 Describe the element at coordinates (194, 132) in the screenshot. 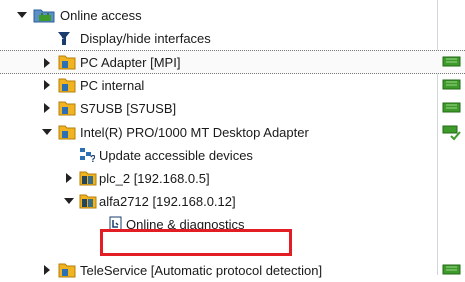

I see `tree-node-label: Intel(R) PRO/1000 MT Desktop Adapter` at that location.